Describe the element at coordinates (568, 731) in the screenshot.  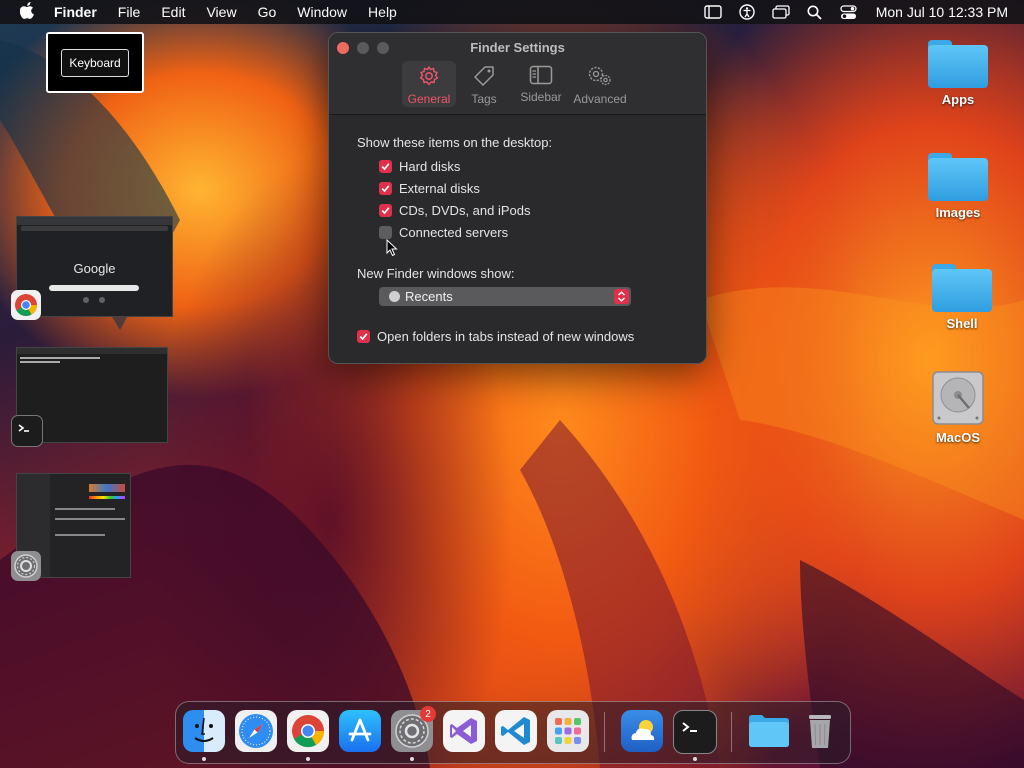
I see `dock-launchpad-icon` at that location.